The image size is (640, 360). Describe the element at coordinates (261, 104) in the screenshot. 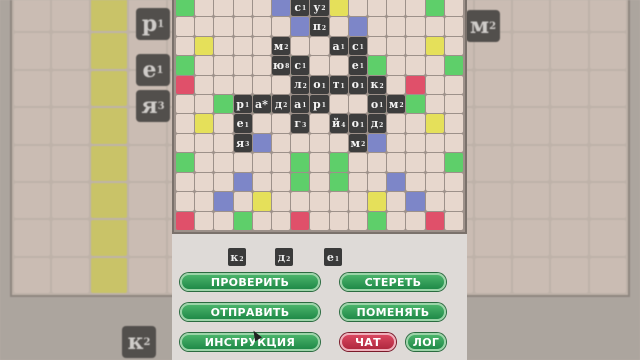

I see `board-cell: а*` at that location.